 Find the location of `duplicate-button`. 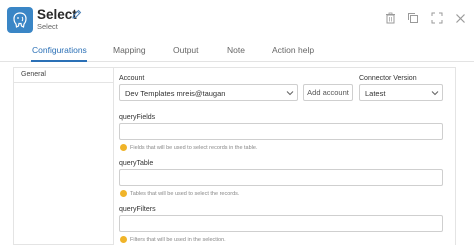

duplicate-button is located at coordinates (413, 18).